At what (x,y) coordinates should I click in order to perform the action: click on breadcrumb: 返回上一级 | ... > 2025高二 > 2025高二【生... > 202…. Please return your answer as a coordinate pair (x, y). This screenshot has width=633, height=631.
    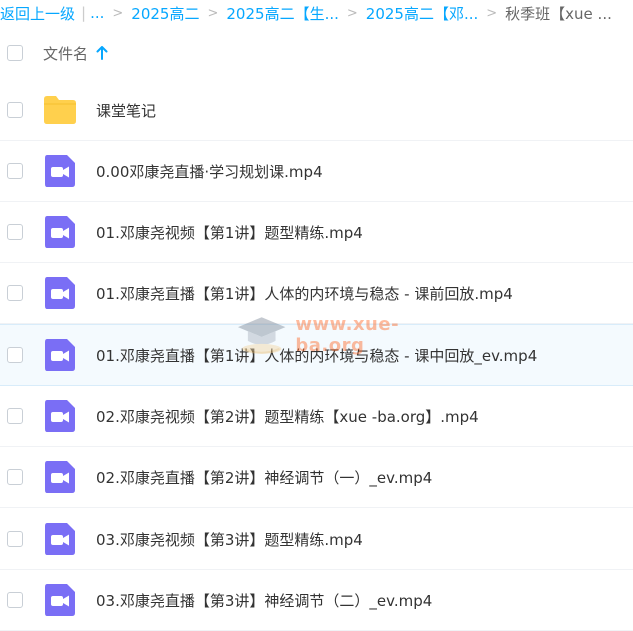
    Looking at the image, I should click on (316, 13).